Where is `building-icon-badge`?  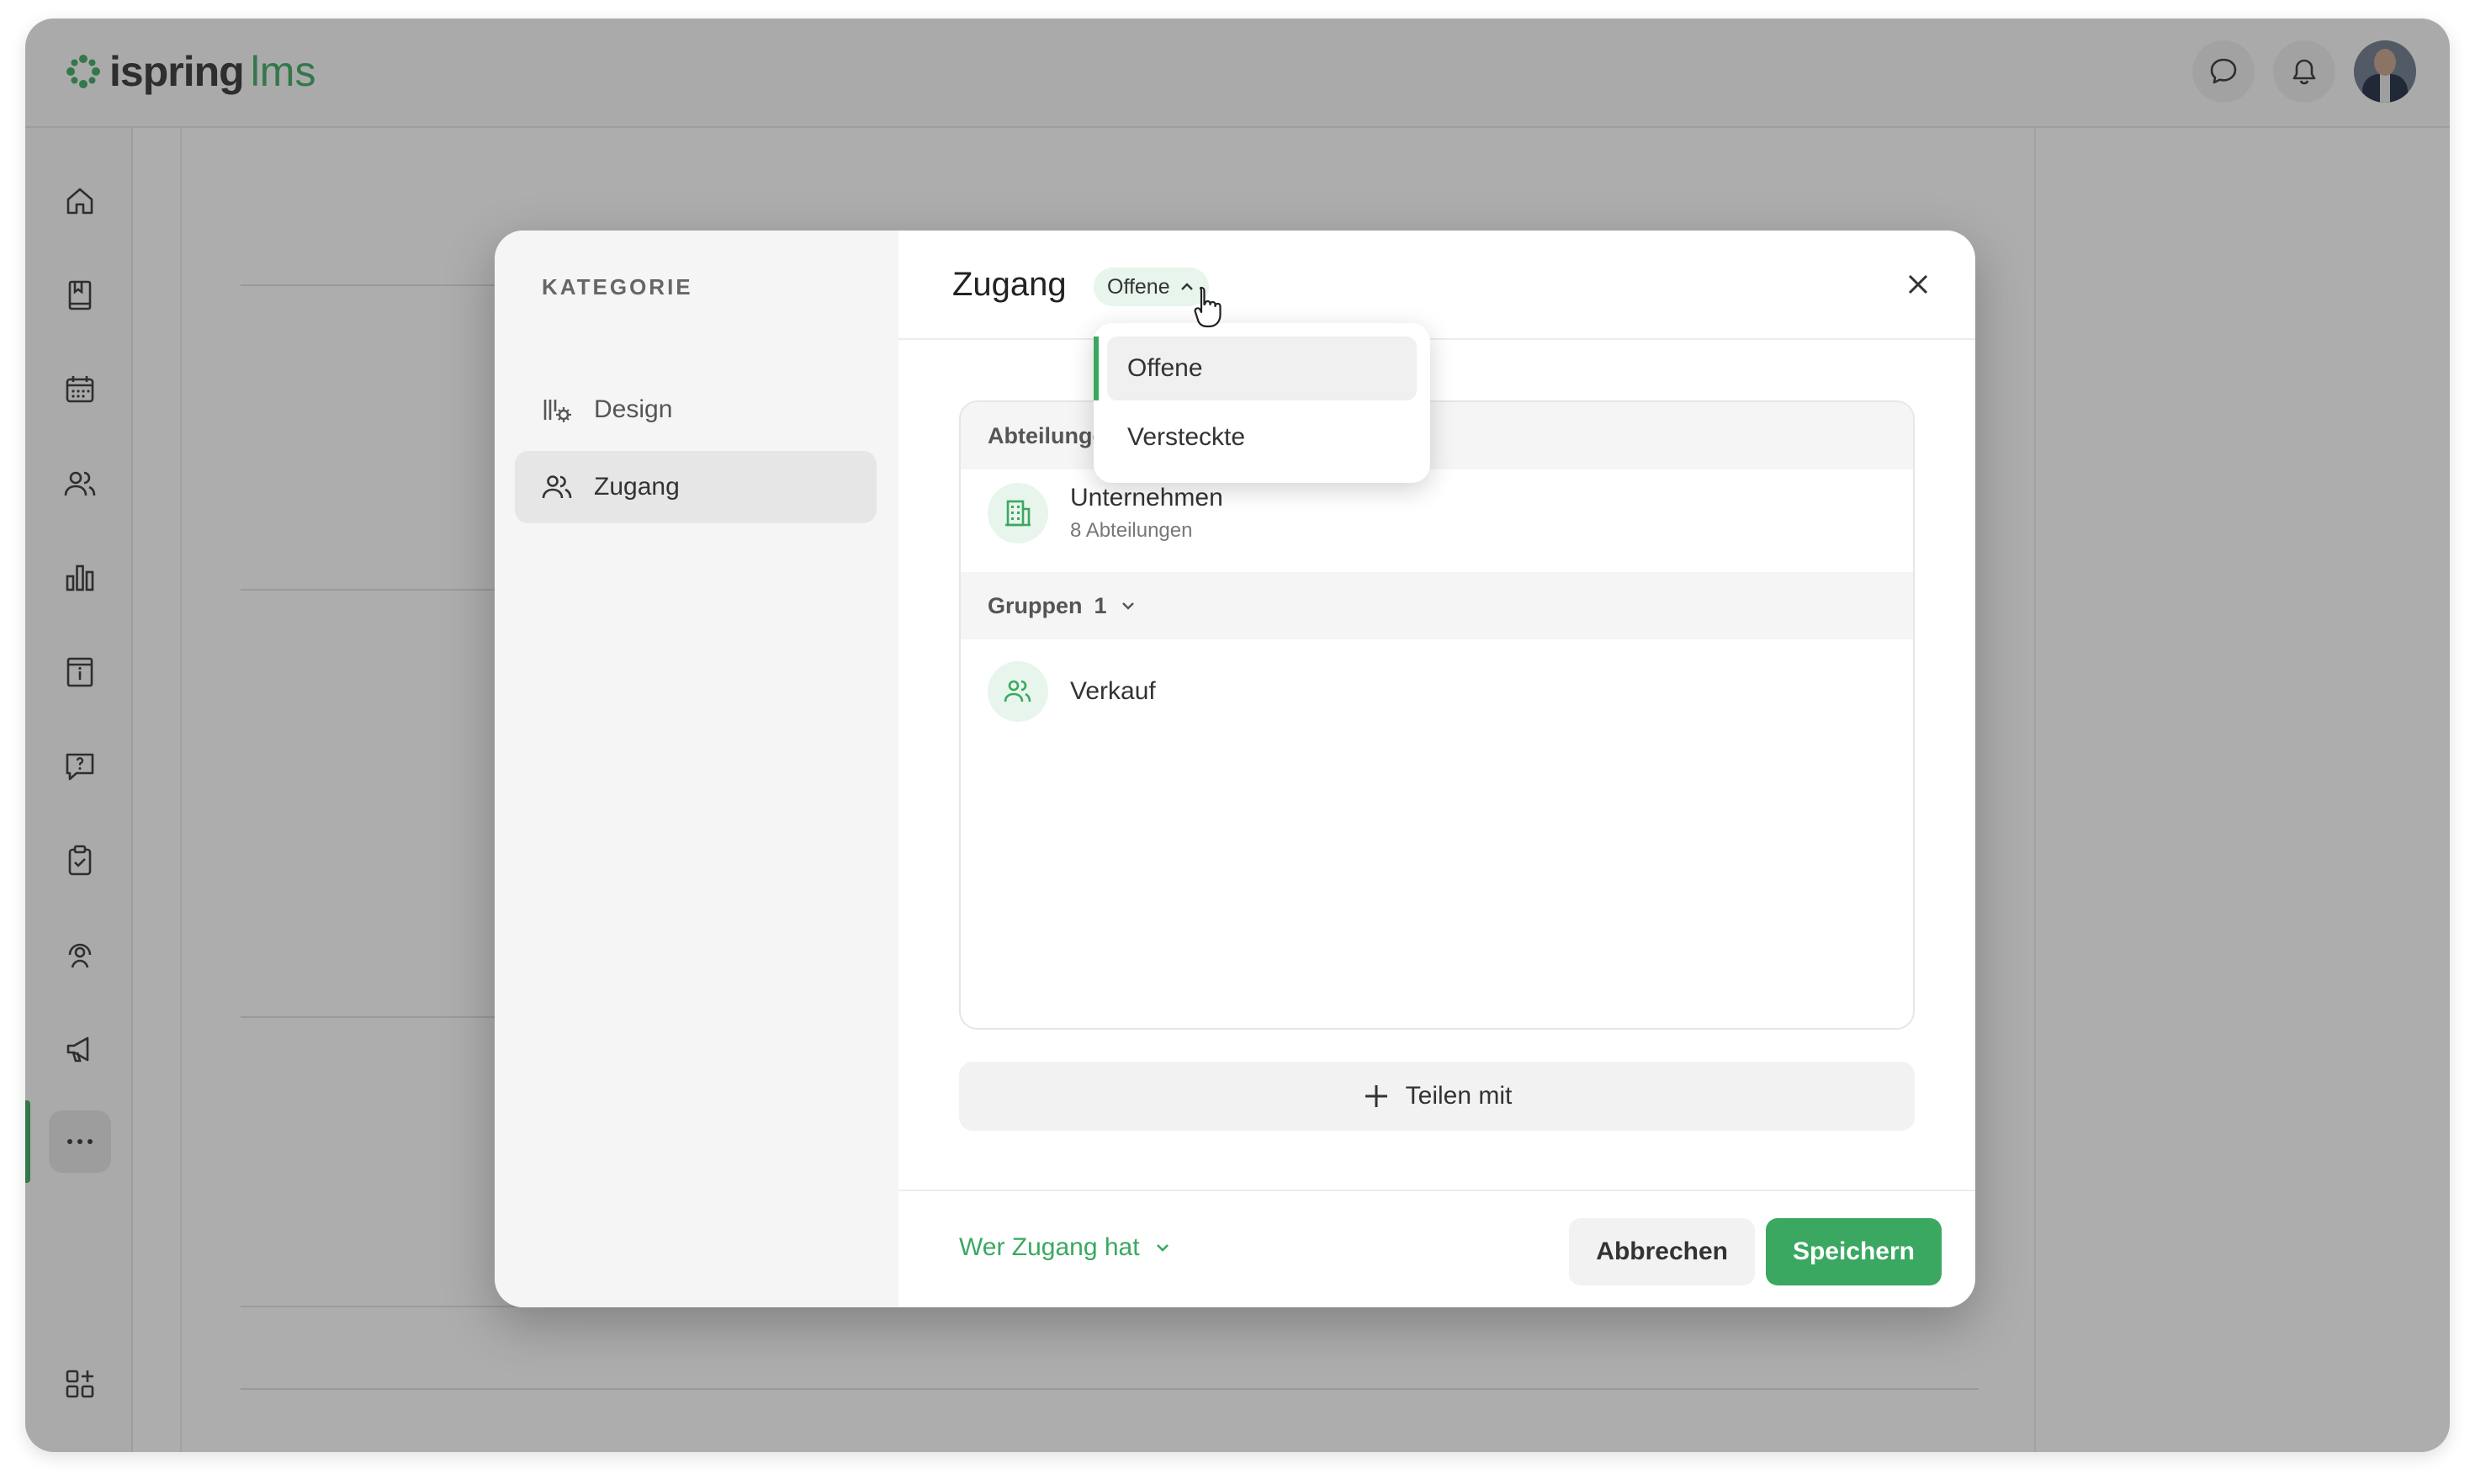
building-icon-badge is located at coordinates (1018, 513).